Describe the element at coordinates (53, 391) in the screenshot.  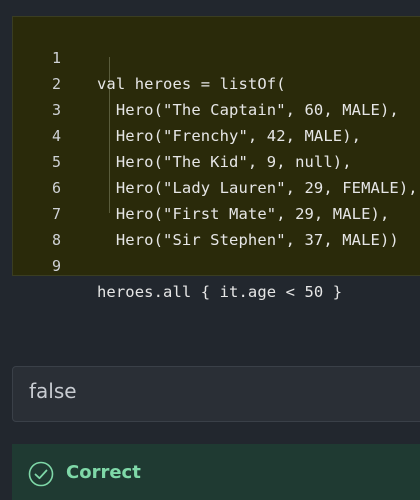
I see `answer-value: false` at that location.